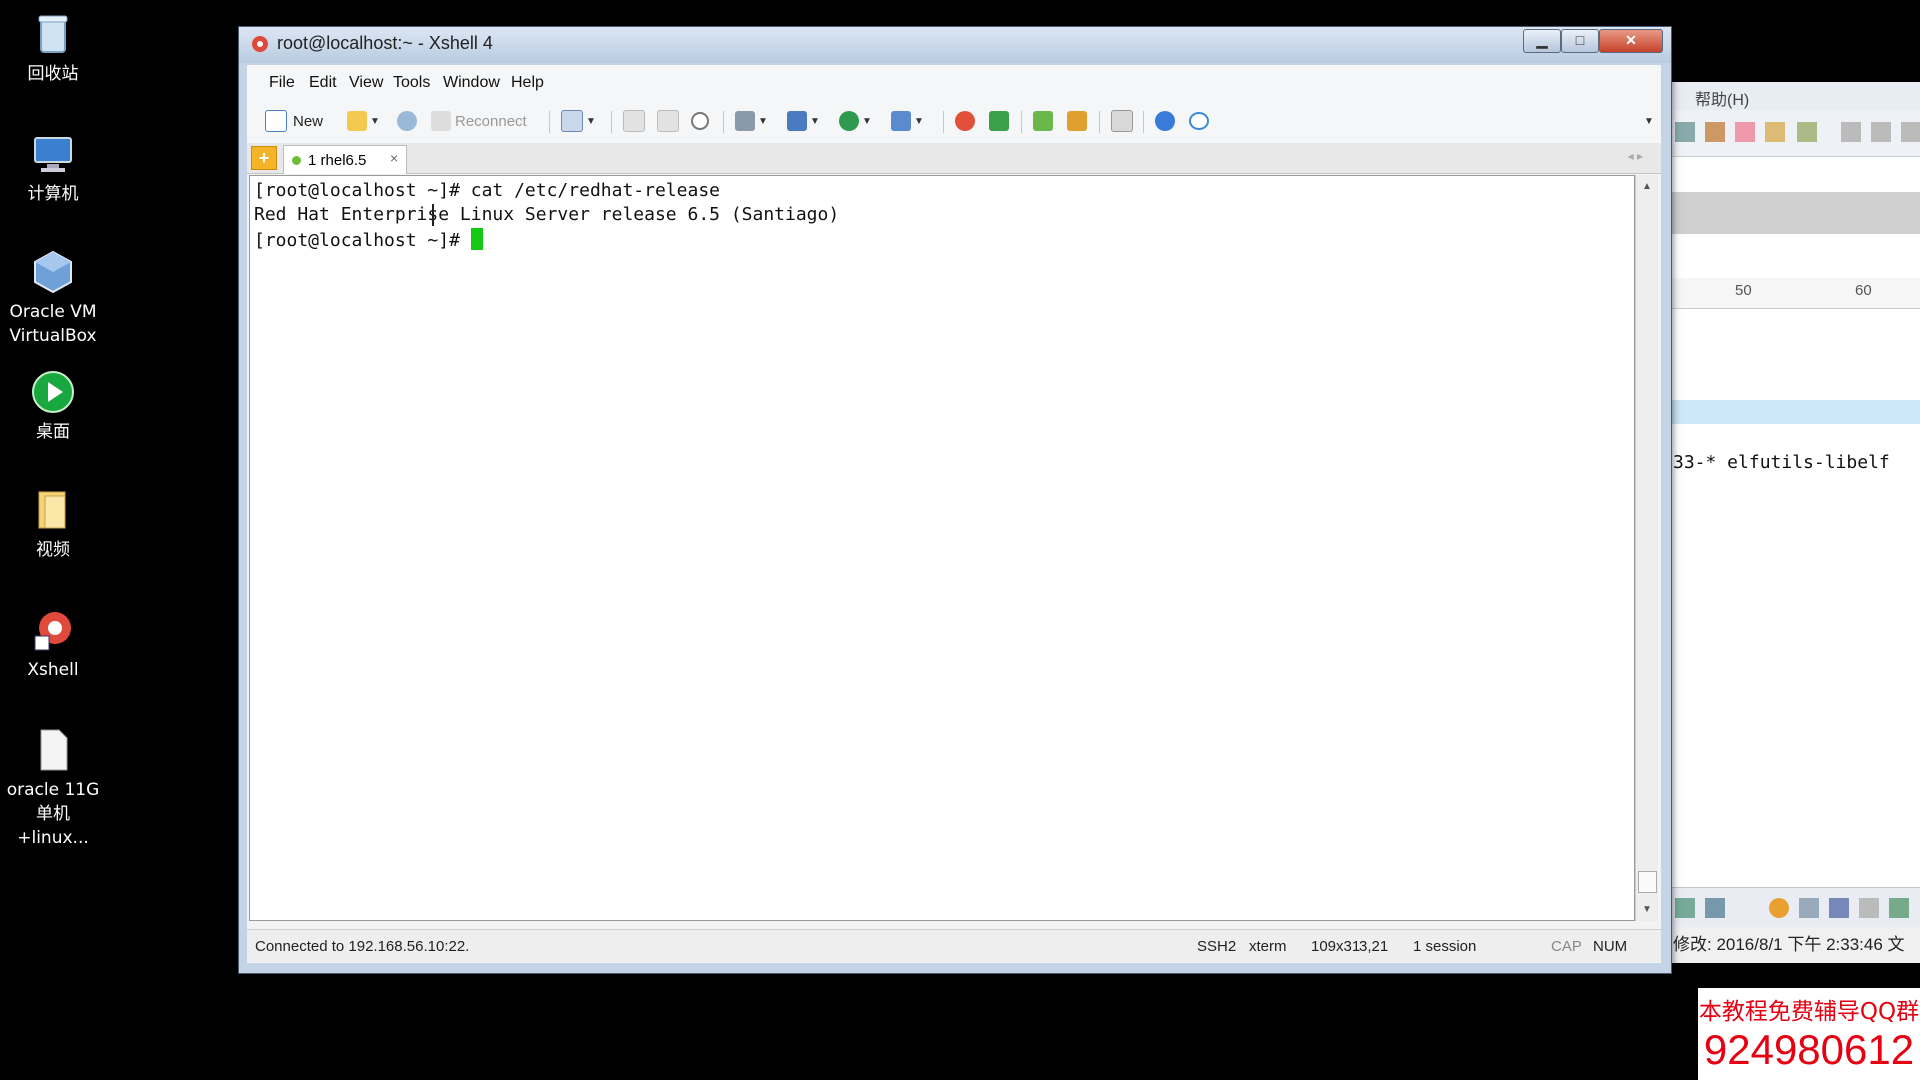 This screenshot has width=1920, height=1080. What do you see at coordinates (634, 121) in the screenshot?
I see `copy-button` at bounding box center [634, 121].